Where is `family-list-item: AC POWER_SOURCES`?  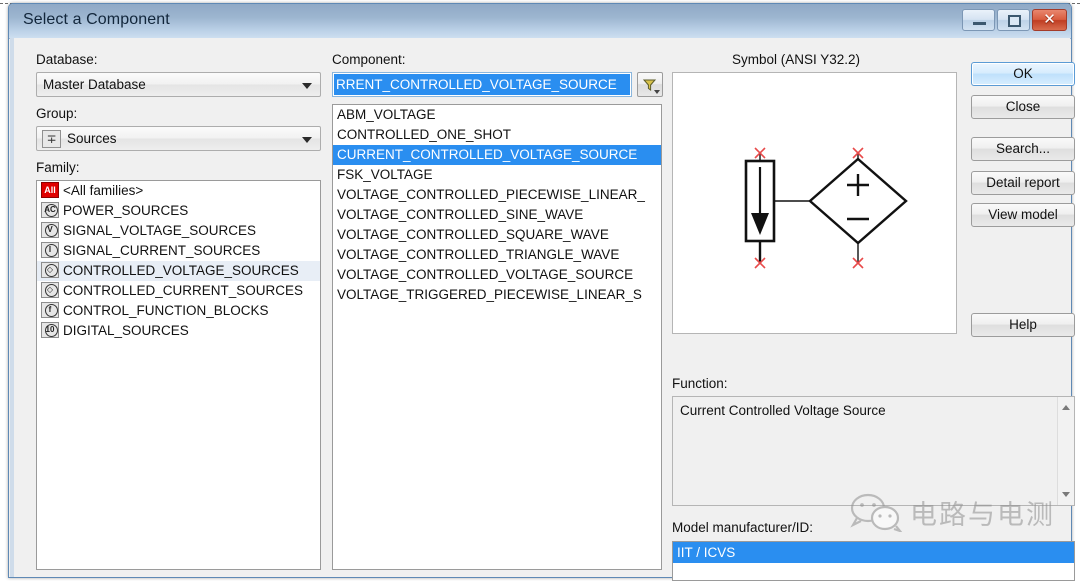 family-list-item: AC POWER_SOURCES is located at coordinates (178, 211).